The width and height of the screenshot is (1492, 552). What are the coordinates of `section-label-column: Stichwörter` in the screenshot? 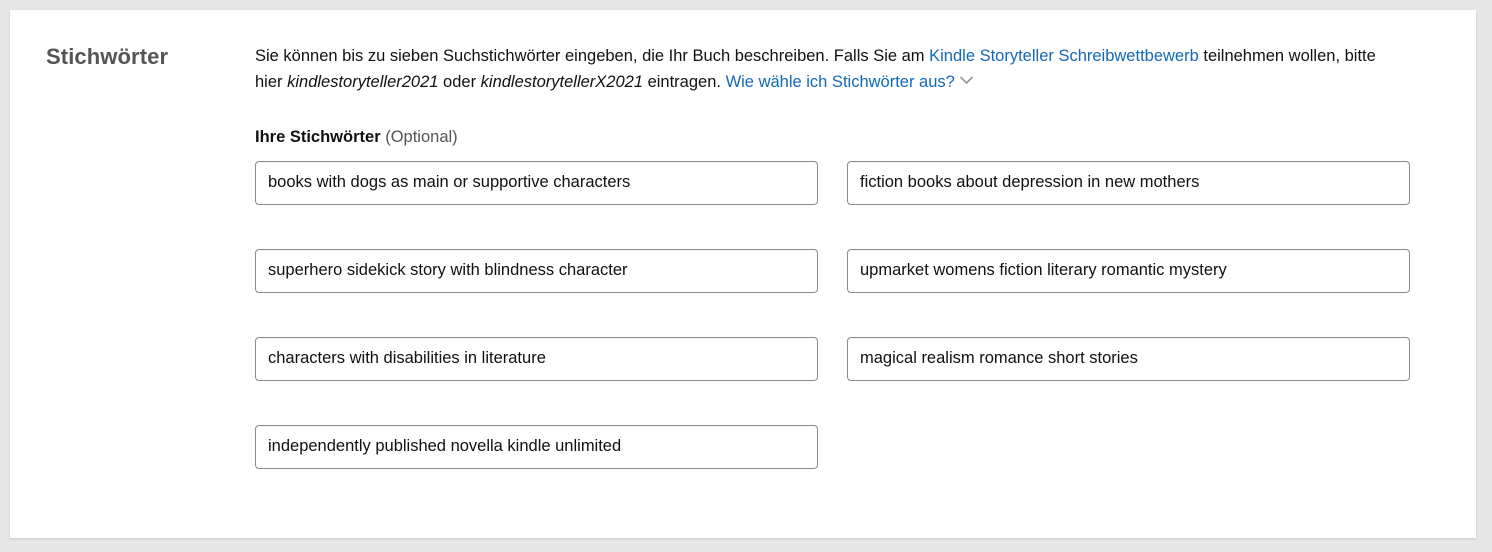 It's located at (132, 57).